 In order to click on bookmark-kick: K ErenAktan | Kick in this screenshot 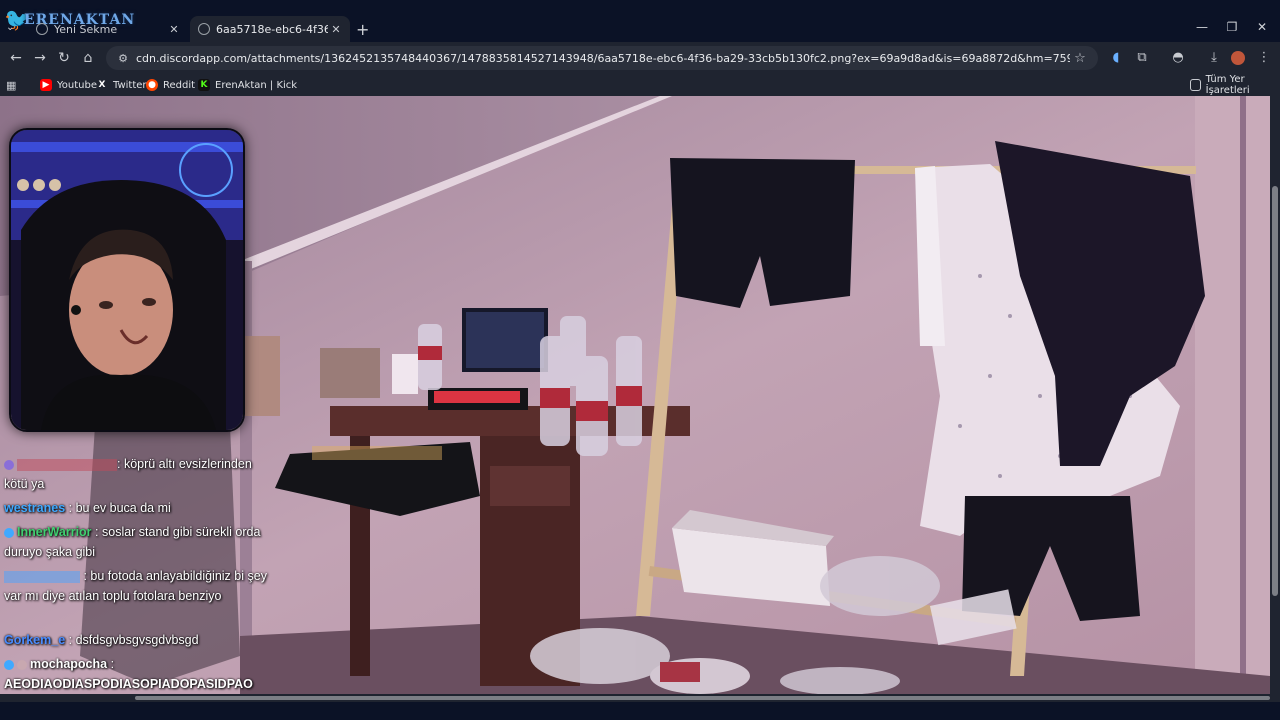, I will do `click(247, 85)`.